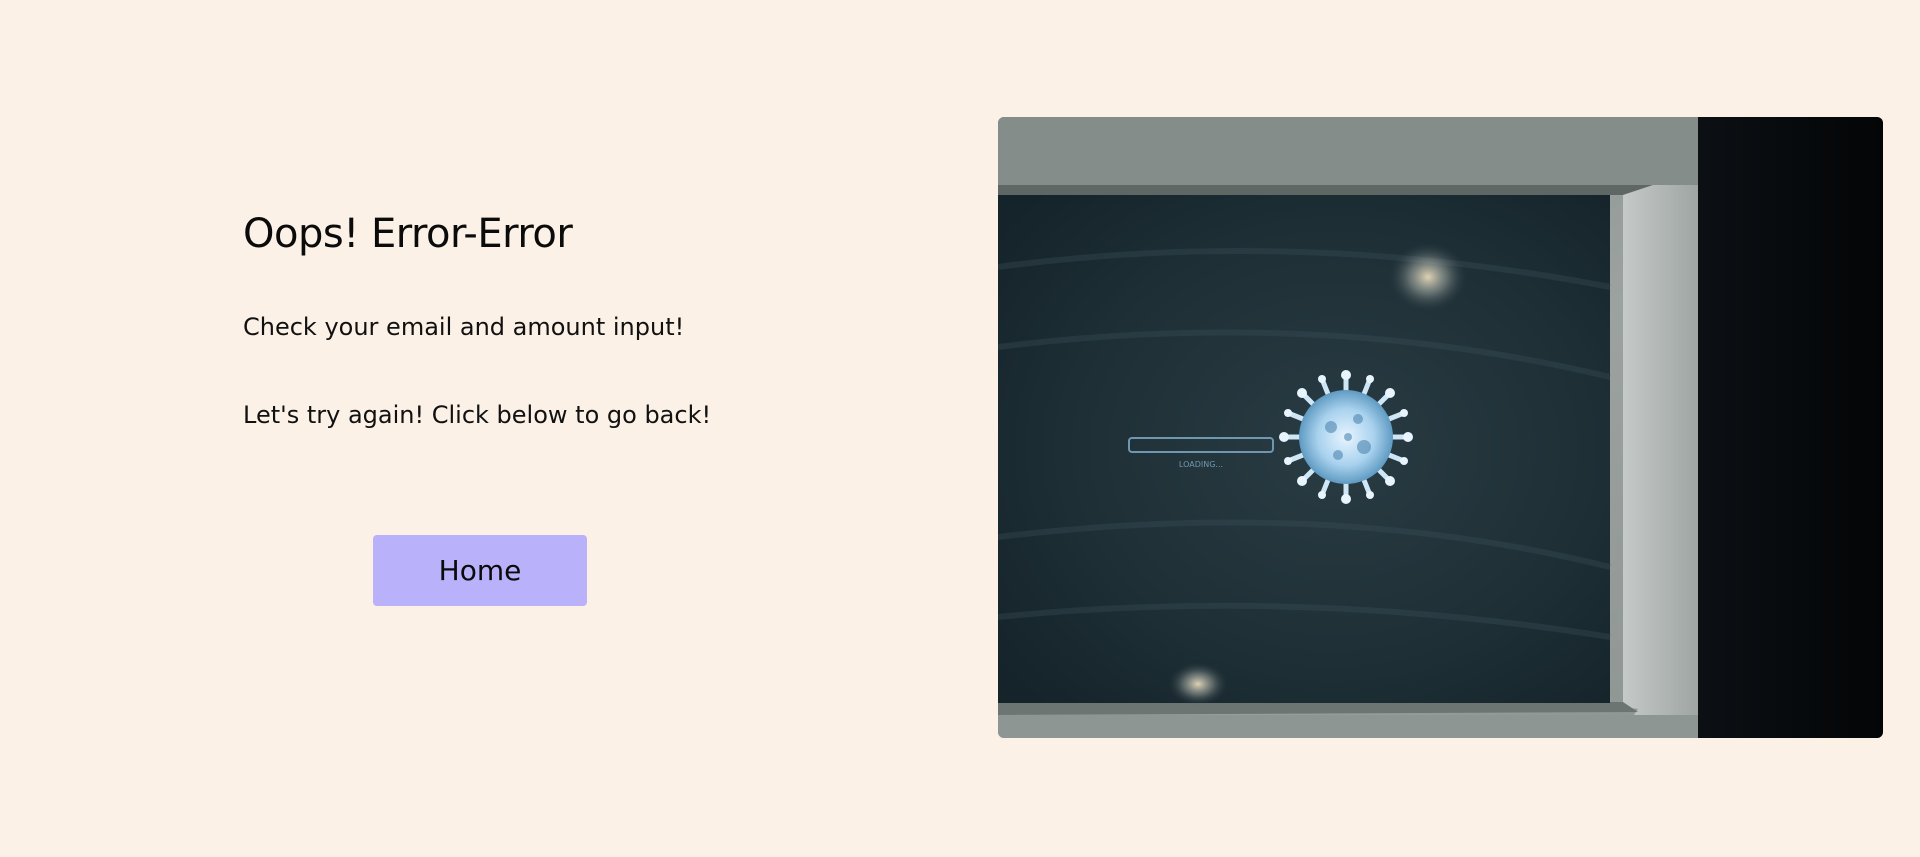 The width and height of the screenshot is (1920, 857). Describe the element at coordinates (464, 327) in the screenshot. I see `error-message: Check your email and amount input!` at that location.